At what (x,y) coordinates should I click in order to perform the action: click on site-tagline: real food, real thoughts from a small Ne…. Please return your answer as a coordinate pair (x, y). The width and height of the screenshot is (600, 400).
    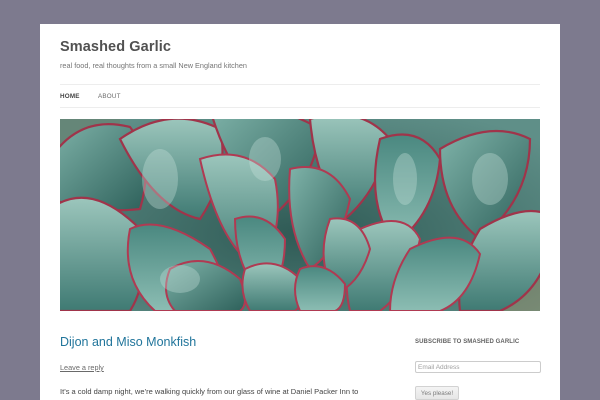
    Looking at the image, I should click on (153, 65).